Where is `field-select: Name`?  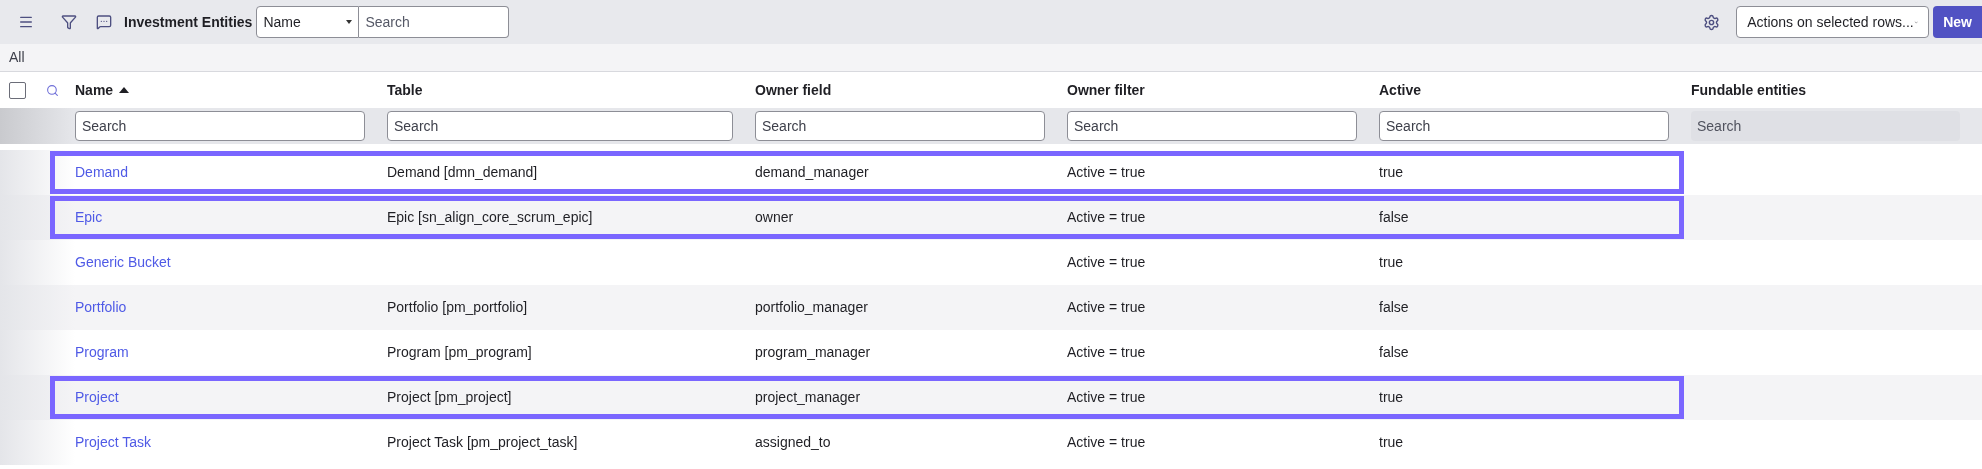 field-select: Name is located at coordinates (308, 22).